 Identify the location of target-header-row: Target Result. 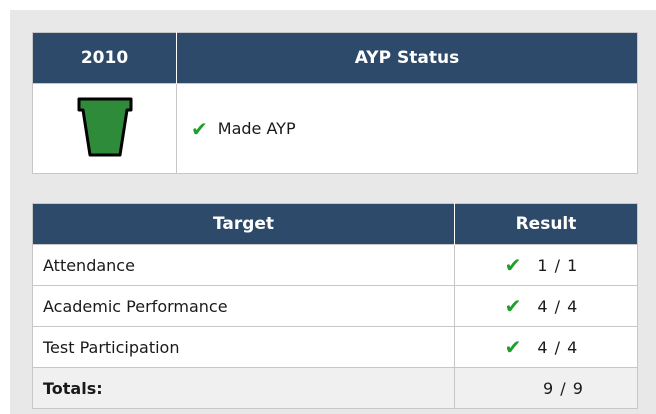
(335, 224).